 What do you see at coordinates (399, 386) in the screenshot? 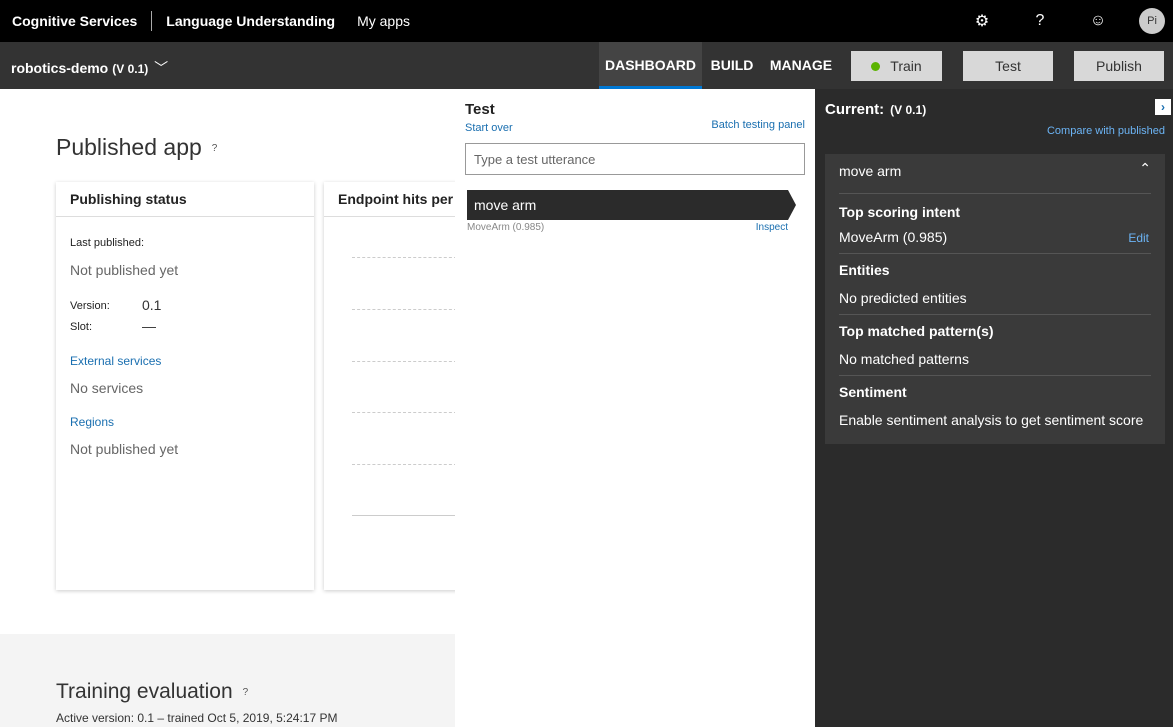
I see `endpoint-hits-card: Endpoint hits per` at bounding box center [399, 386].